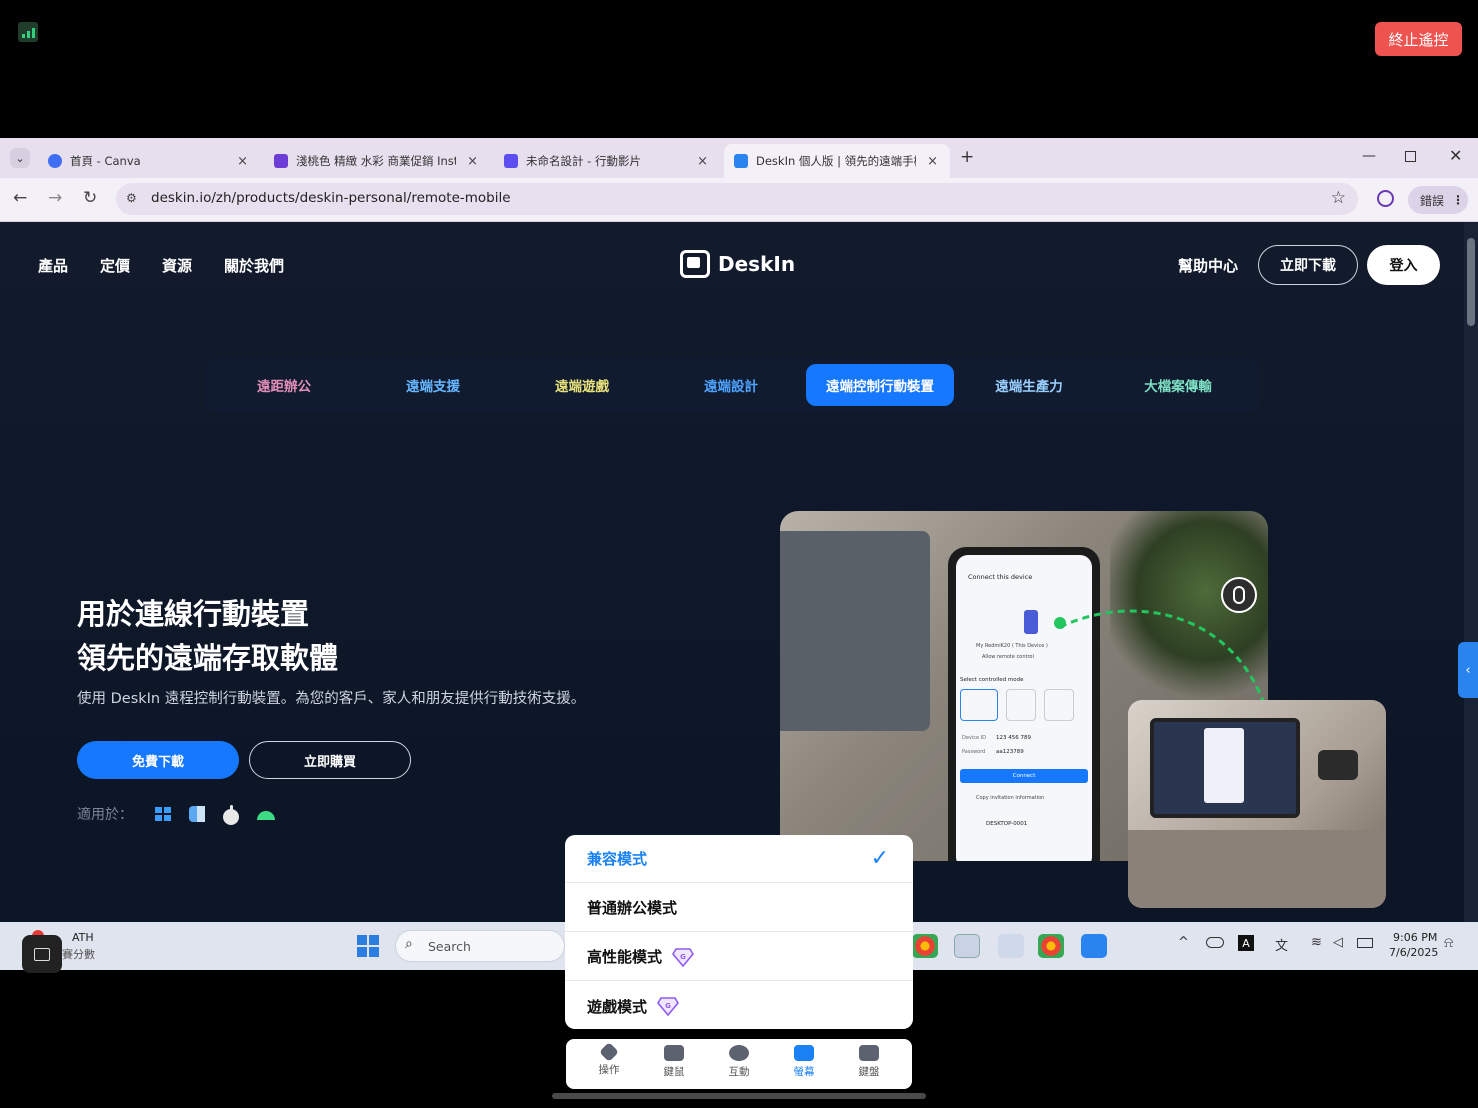 The image size is (1478, 1108). What do you see at coordinates (176, 814) in the screenshot?
I see `platform-row: 適用於：` at bounding box center [176, 814].